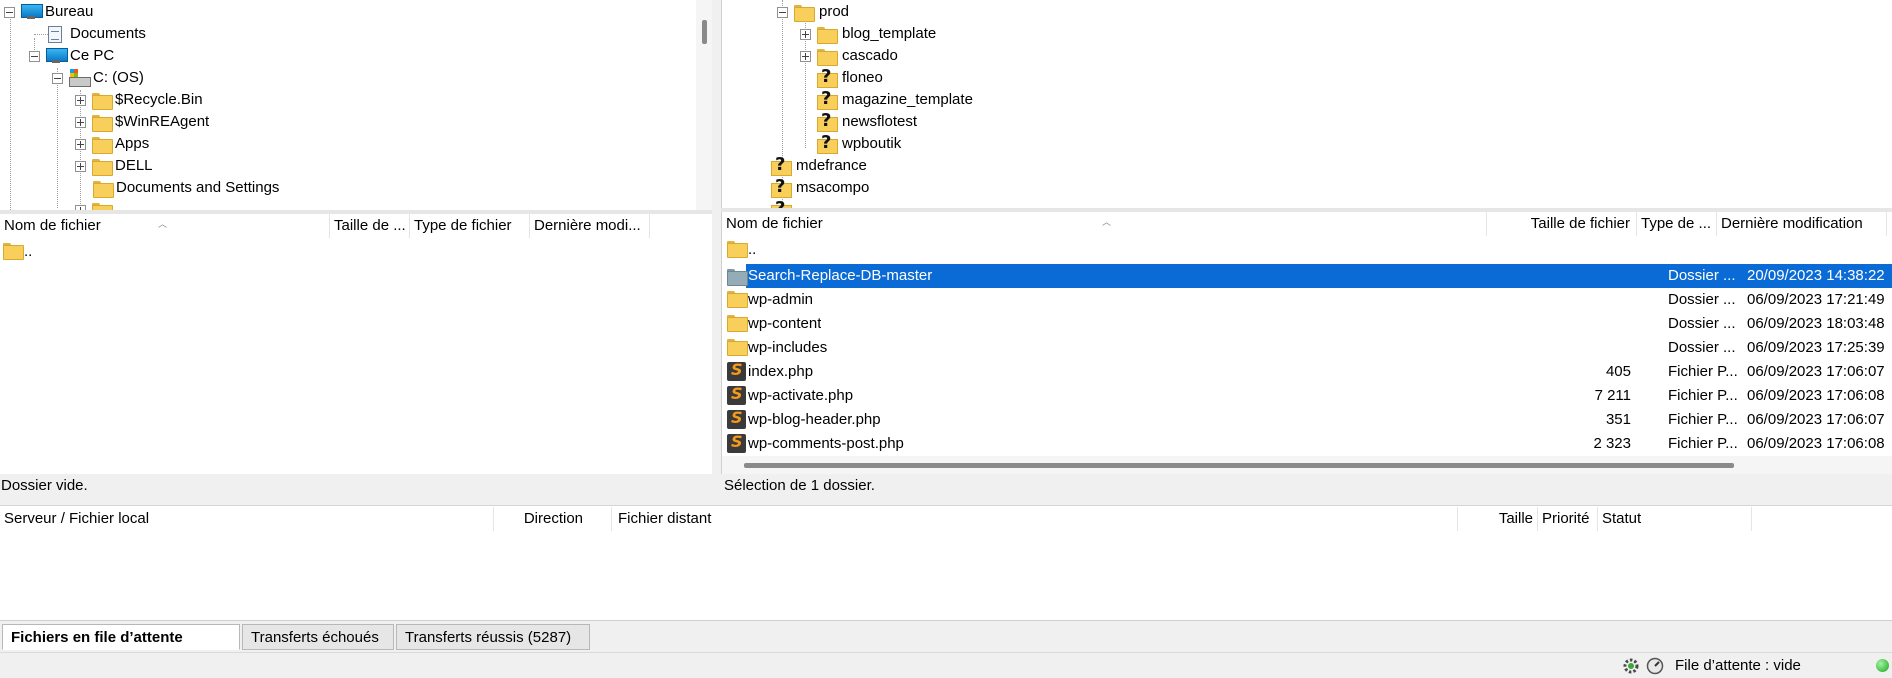 This screenshot has height=678, width=1892. What do you see at coordinates (1816, 323) in the screenshot?
I see `file-modified: 06/09/2023 18:03:48` at bounding box center [1816, 323].